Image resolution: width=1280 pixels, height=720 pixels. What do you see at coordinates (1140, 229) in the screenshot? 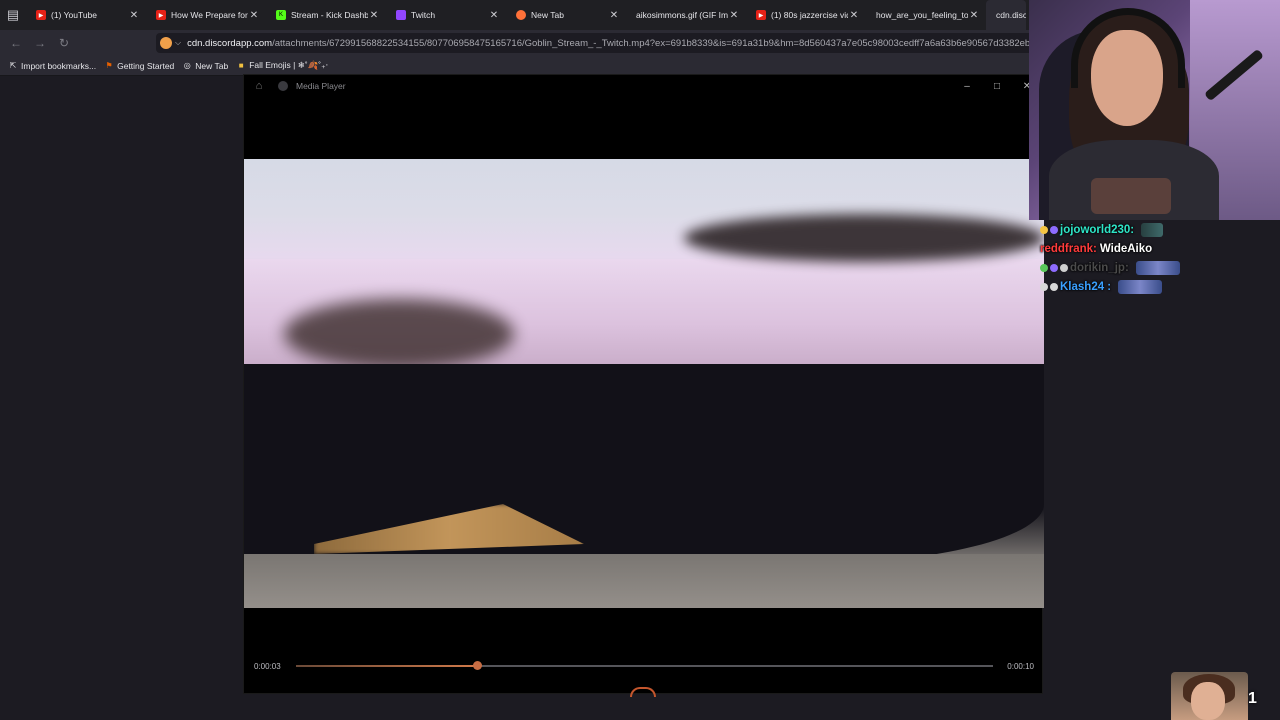
I see `chat-message: jojoworld230:` at bounding box center [1140, 229].